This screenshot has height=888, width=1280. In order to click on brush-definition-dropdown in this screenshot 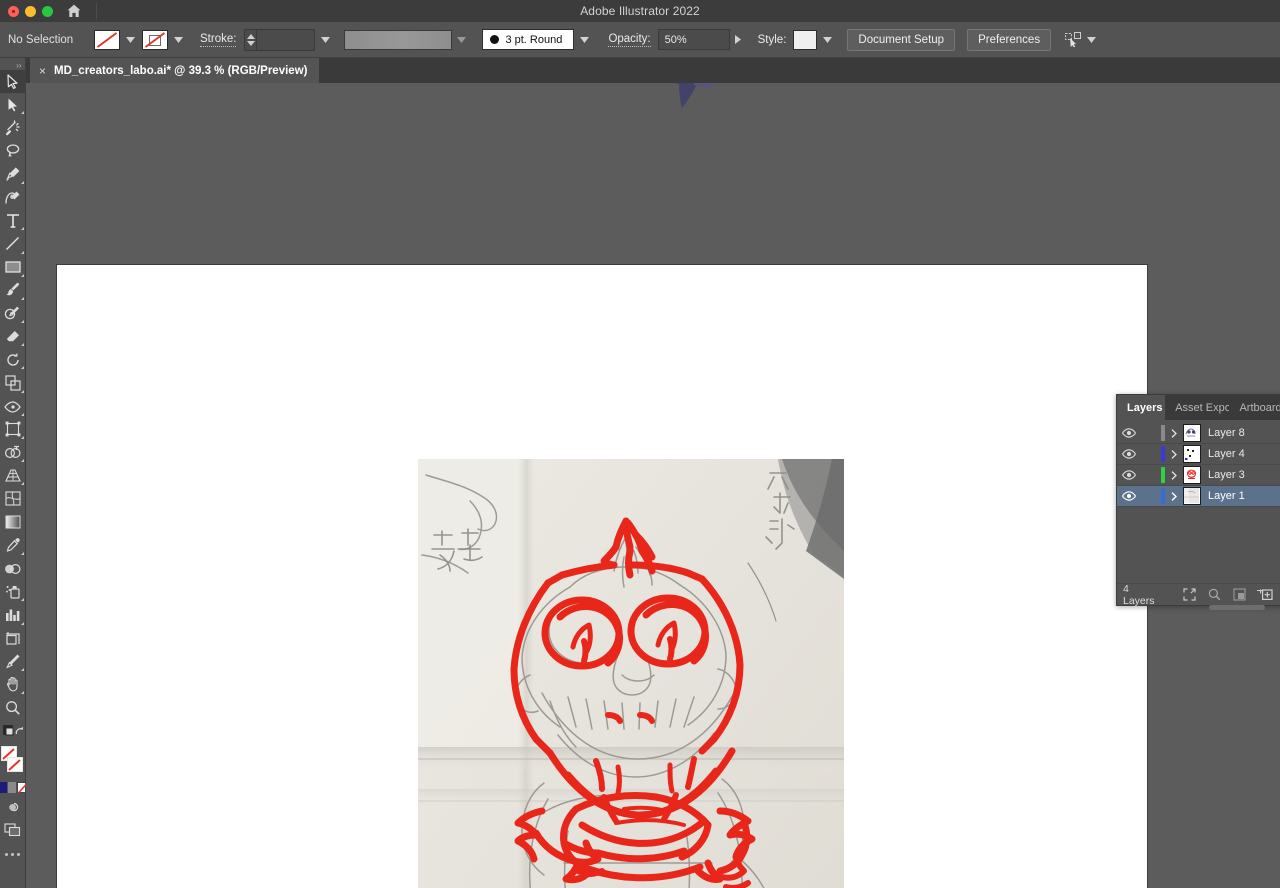, I will do `click(584, 39)`.